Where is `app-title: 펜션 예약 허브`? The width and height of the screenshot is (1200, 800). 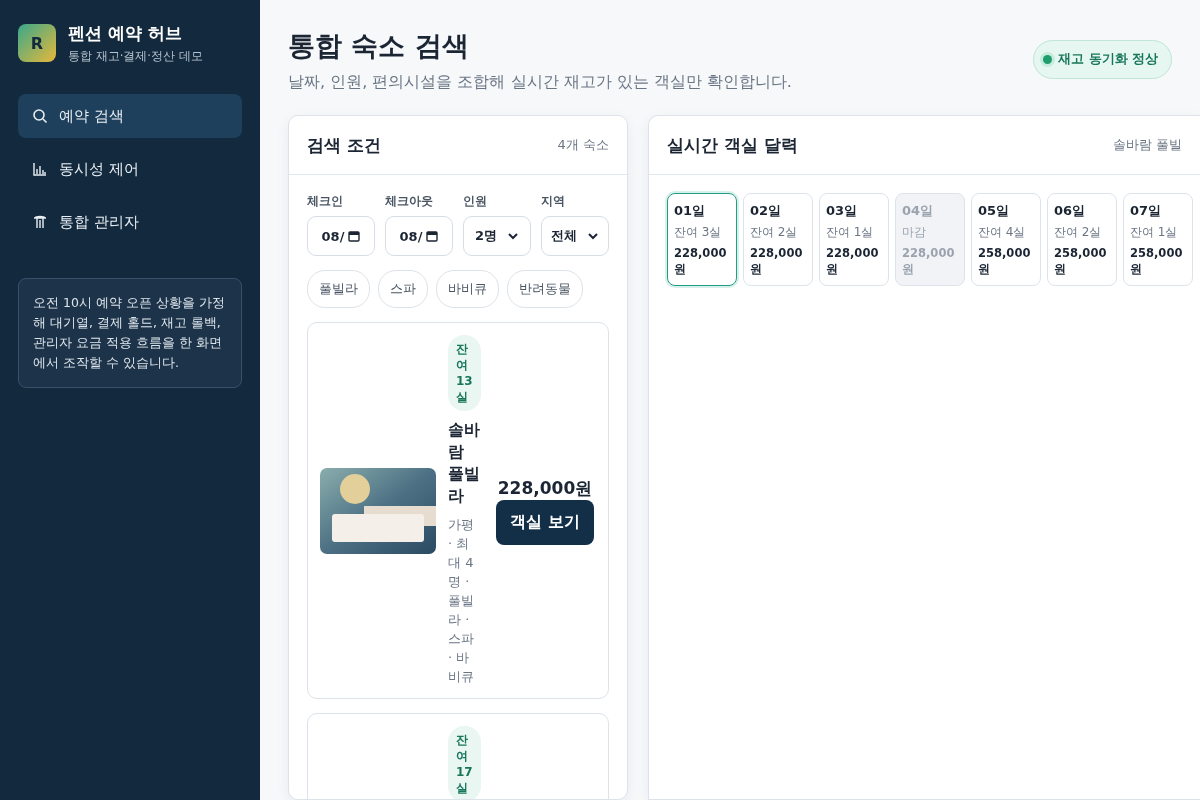
app-title: 펜션 예약 허브 is located at coordinates (125, 33).